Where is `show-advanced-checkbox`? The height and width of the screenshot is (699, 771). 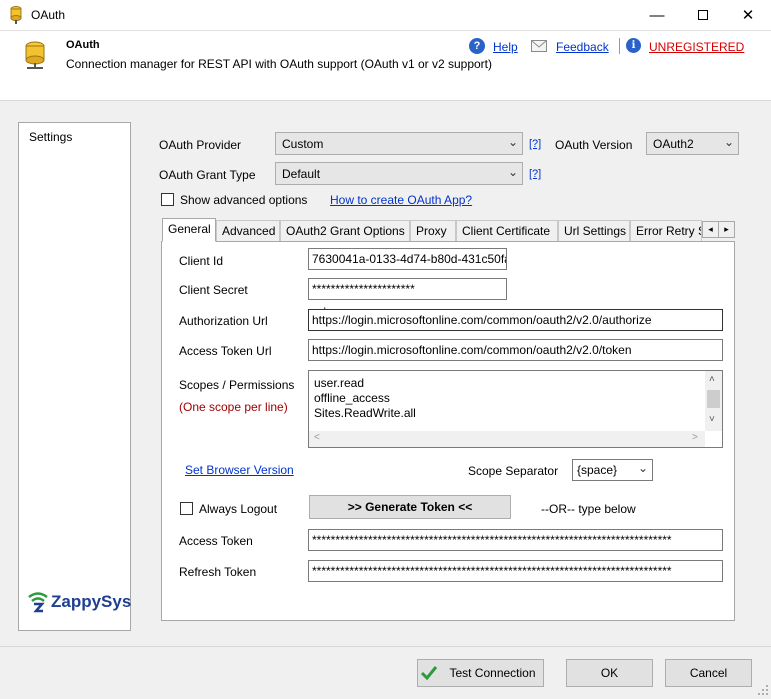 show-advanced-checkbox is located at coordinates (167, 199).